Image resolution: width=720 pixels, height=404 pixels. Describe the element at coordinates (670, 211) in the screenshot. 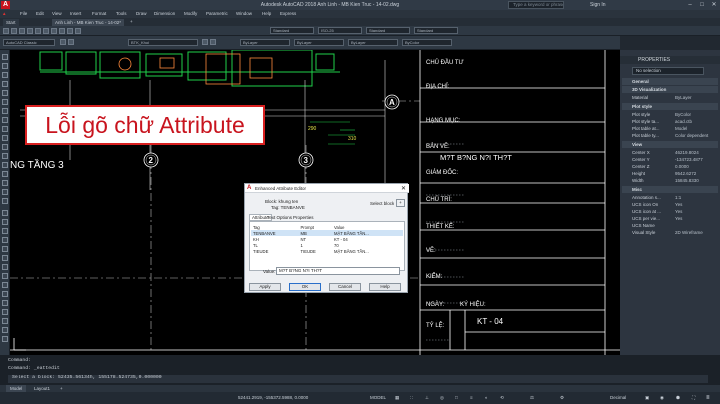

I see `prop-row: UCS icon at ... Yes` at that location.